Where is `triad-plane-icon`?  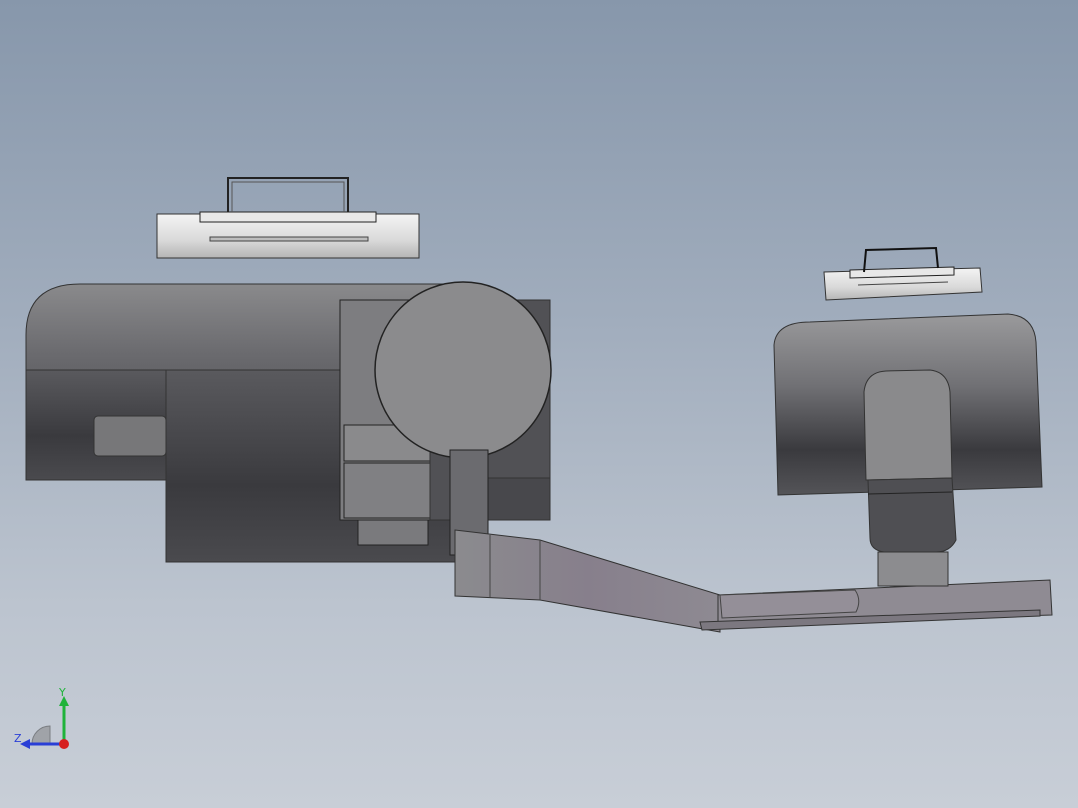 triad-plane-icon is located at coordinates (41, 735).